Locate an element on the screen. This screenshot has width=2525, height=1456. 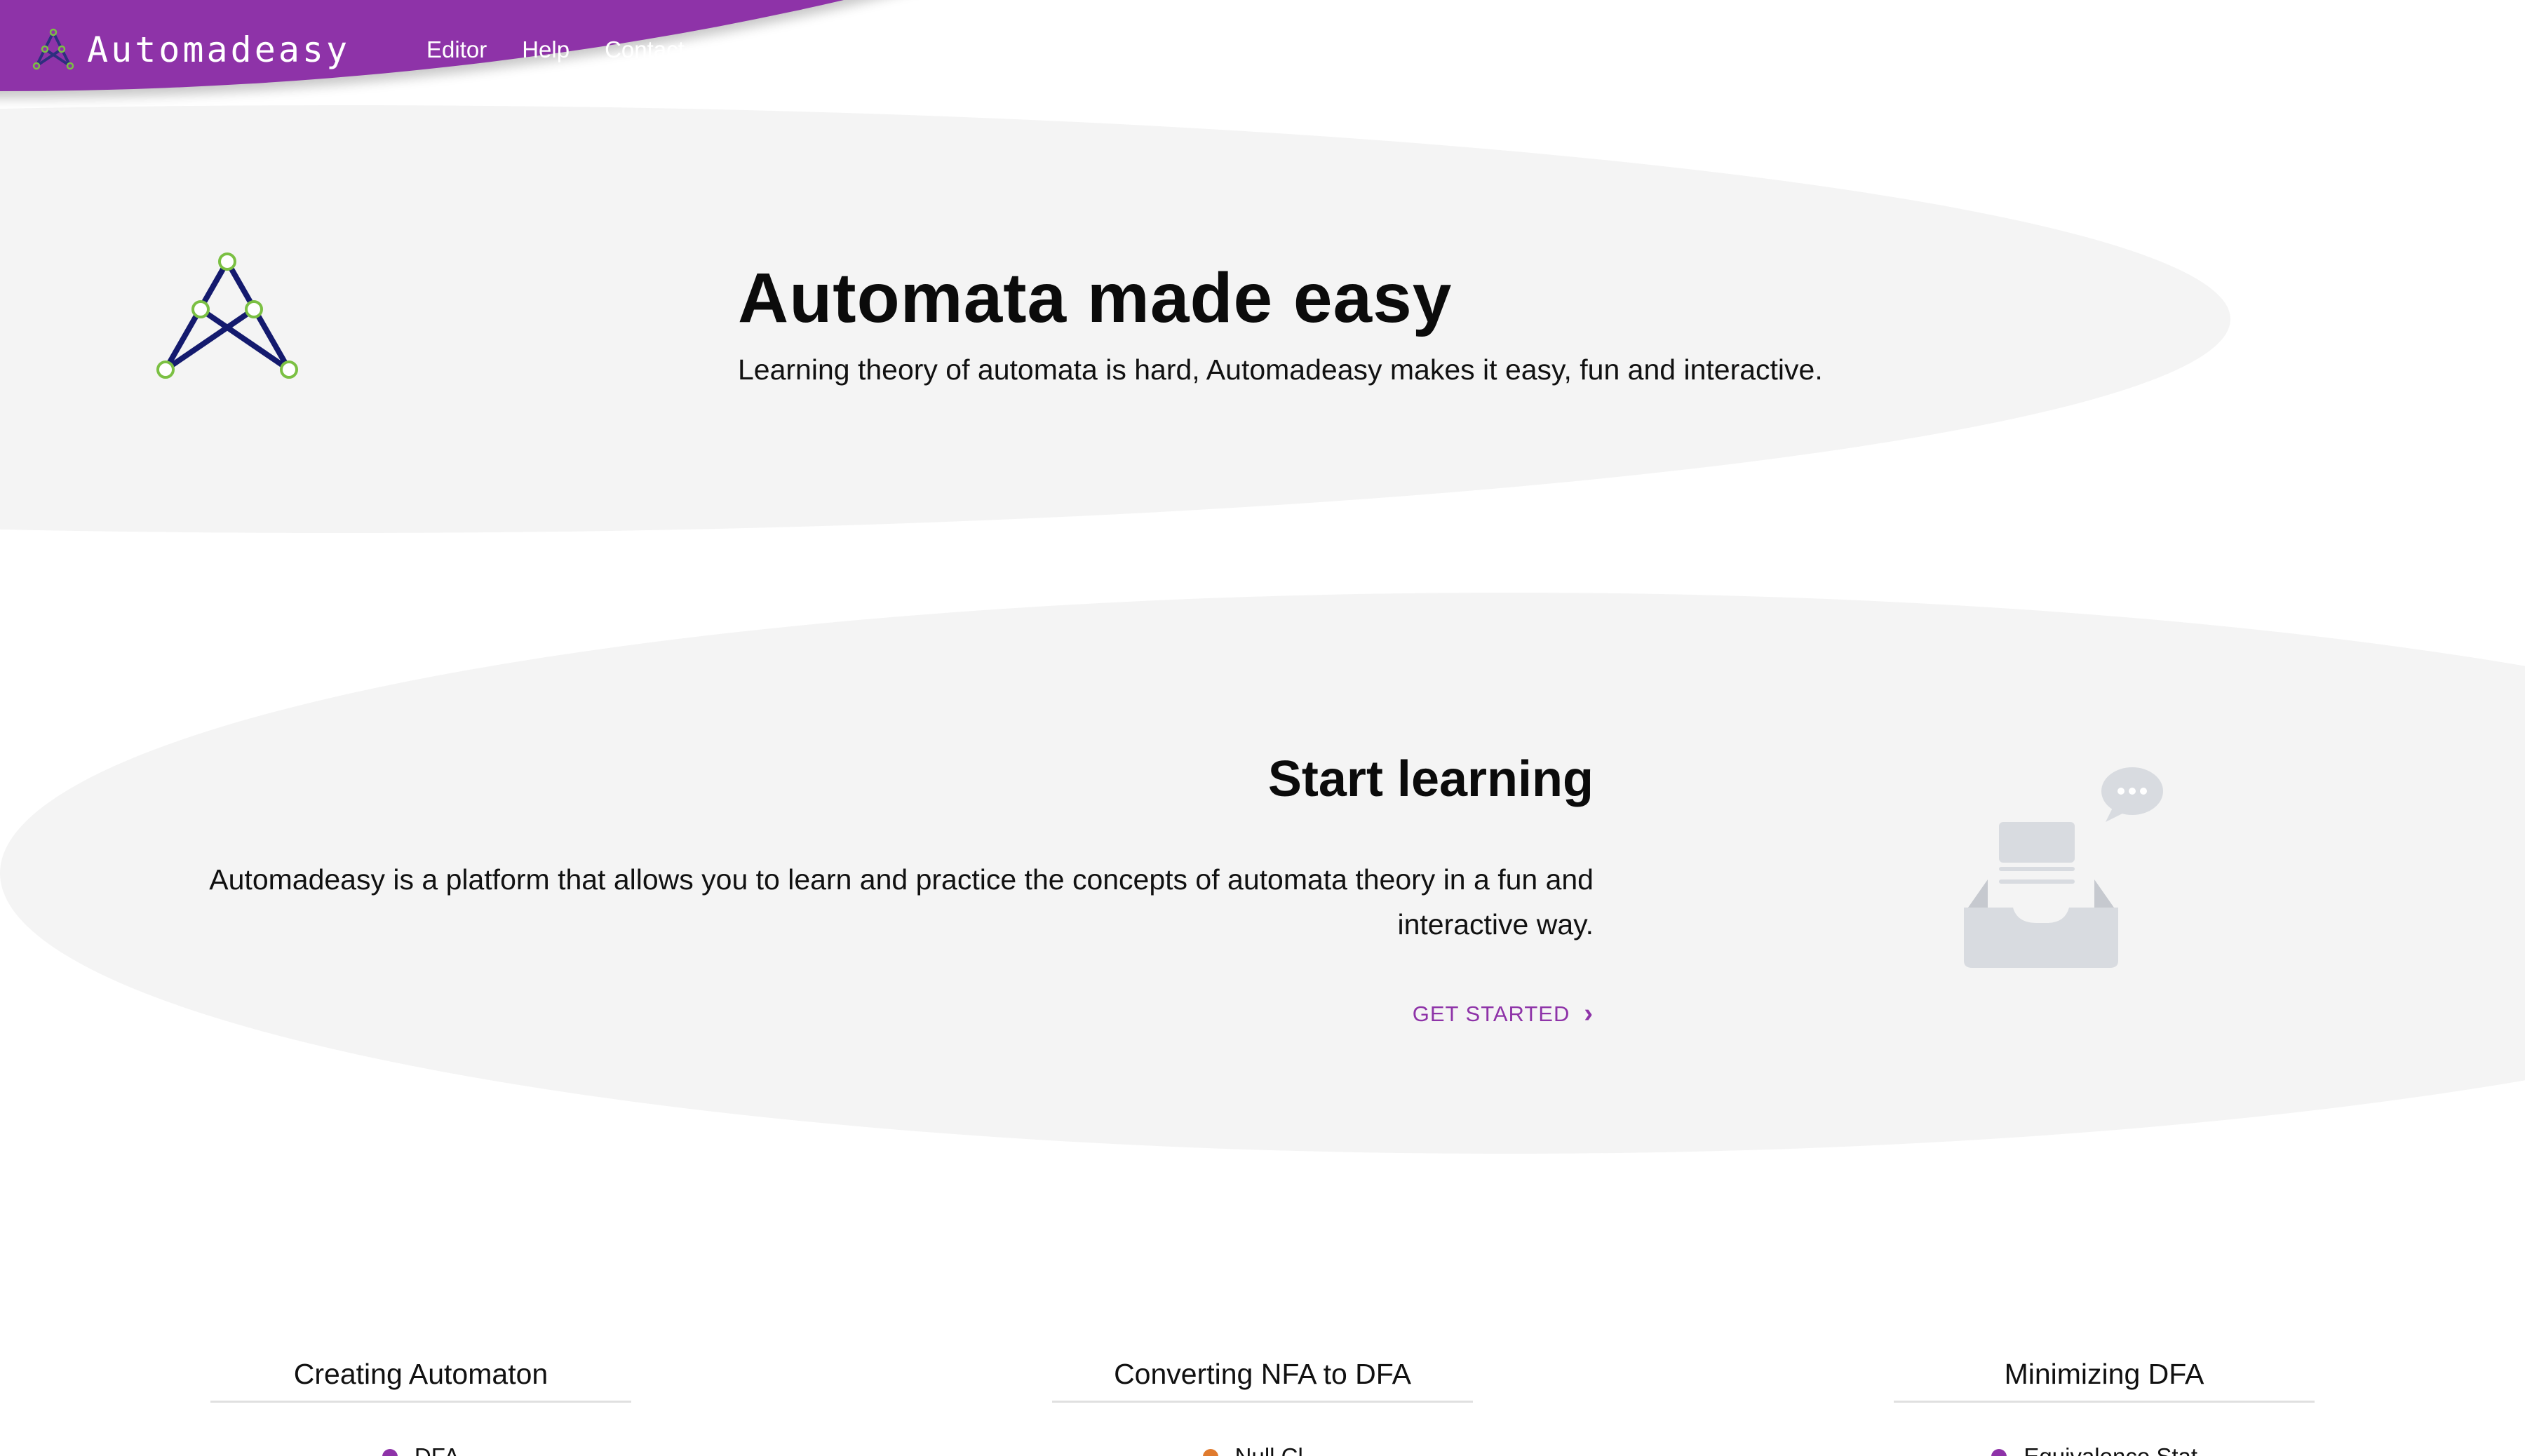
nav-help-link: Help is located at coordinates (546, 49).